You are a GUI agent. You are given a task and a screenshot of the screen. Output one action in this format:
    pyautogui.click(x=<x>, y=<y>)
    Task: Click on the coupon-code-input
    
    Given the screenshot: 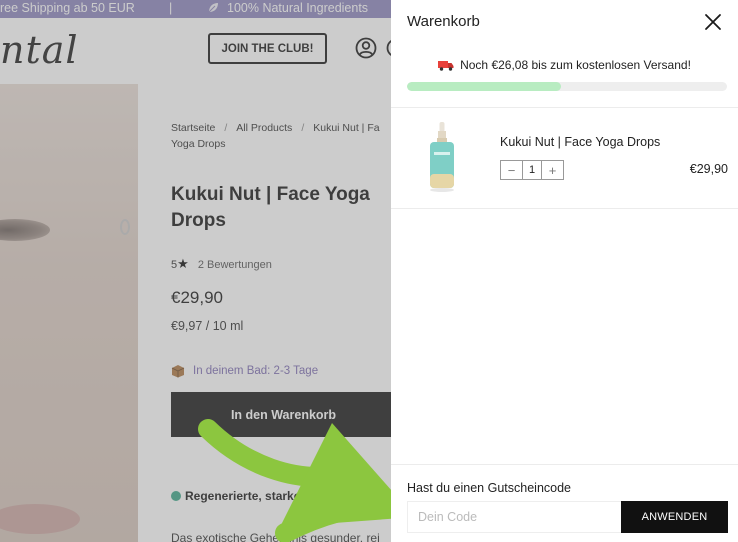 What is the action you would take?
    pyautogui.click(x=514, y=517)
    